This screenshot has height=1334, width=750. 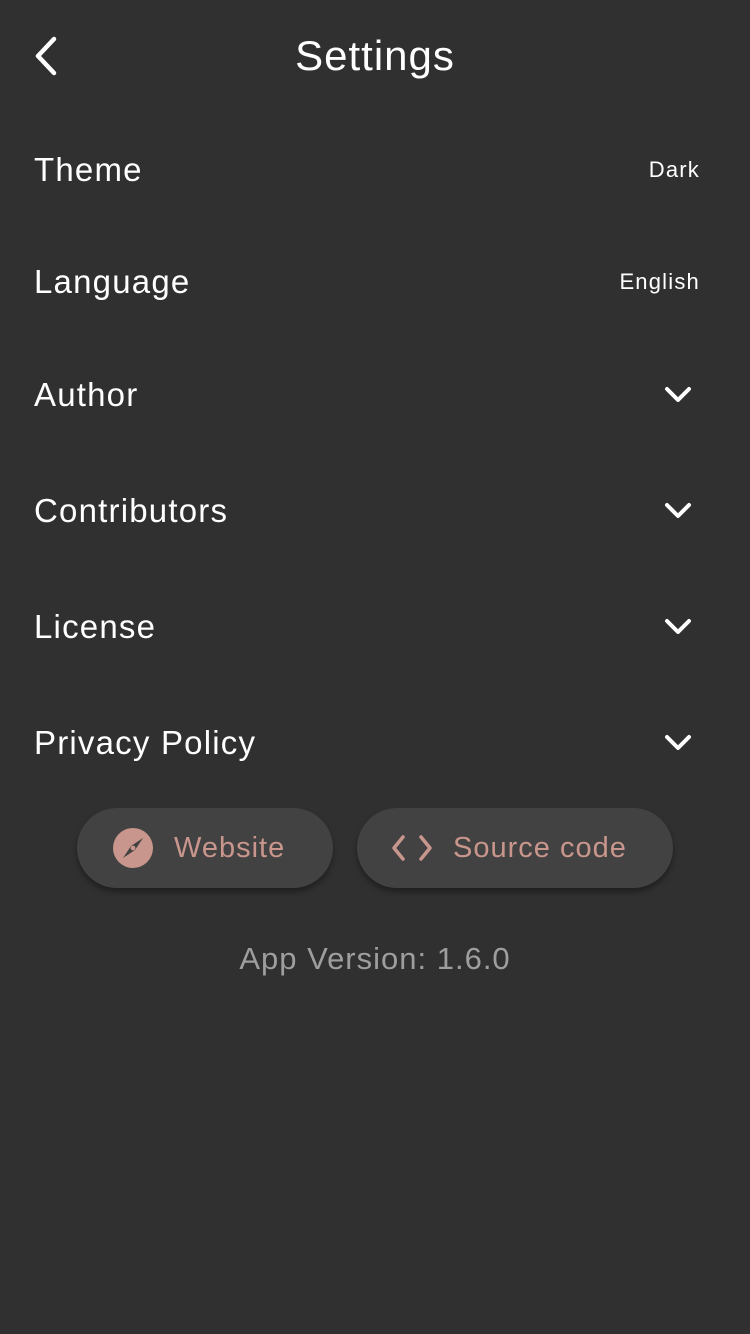 I want to click on website-button-label: Website, so click(x=230, y=847).